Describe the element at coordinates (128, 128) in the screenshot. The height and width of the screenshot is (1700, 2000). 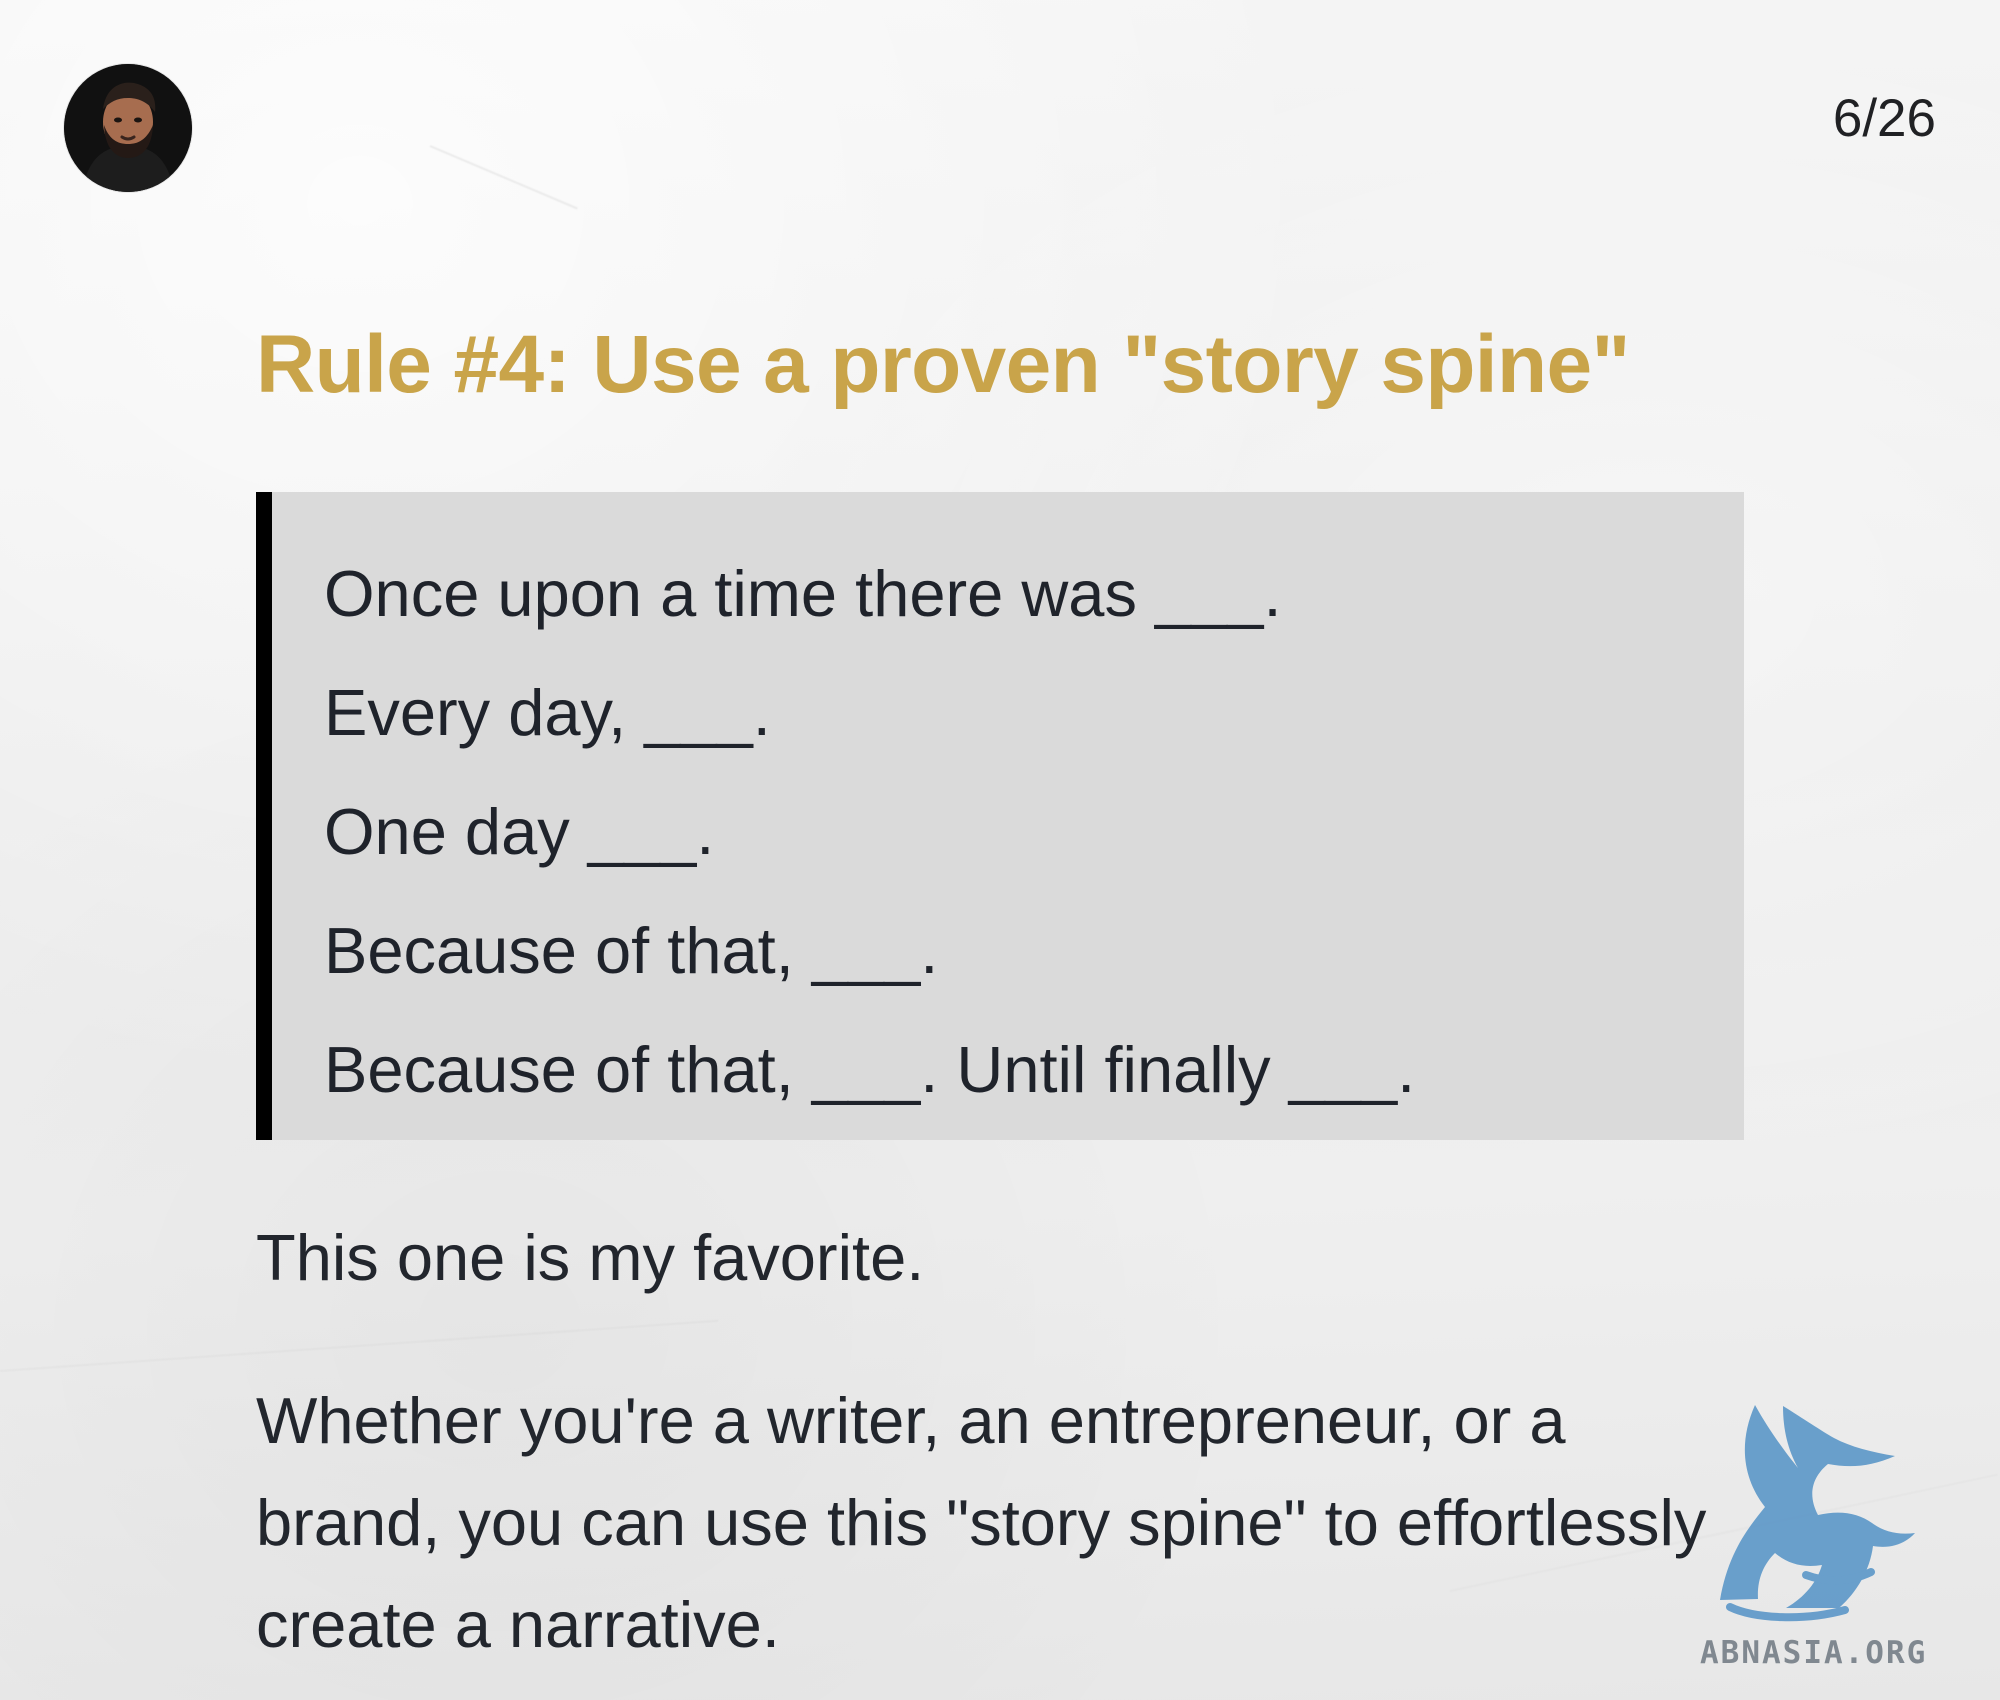
I see `avatar` at that location.